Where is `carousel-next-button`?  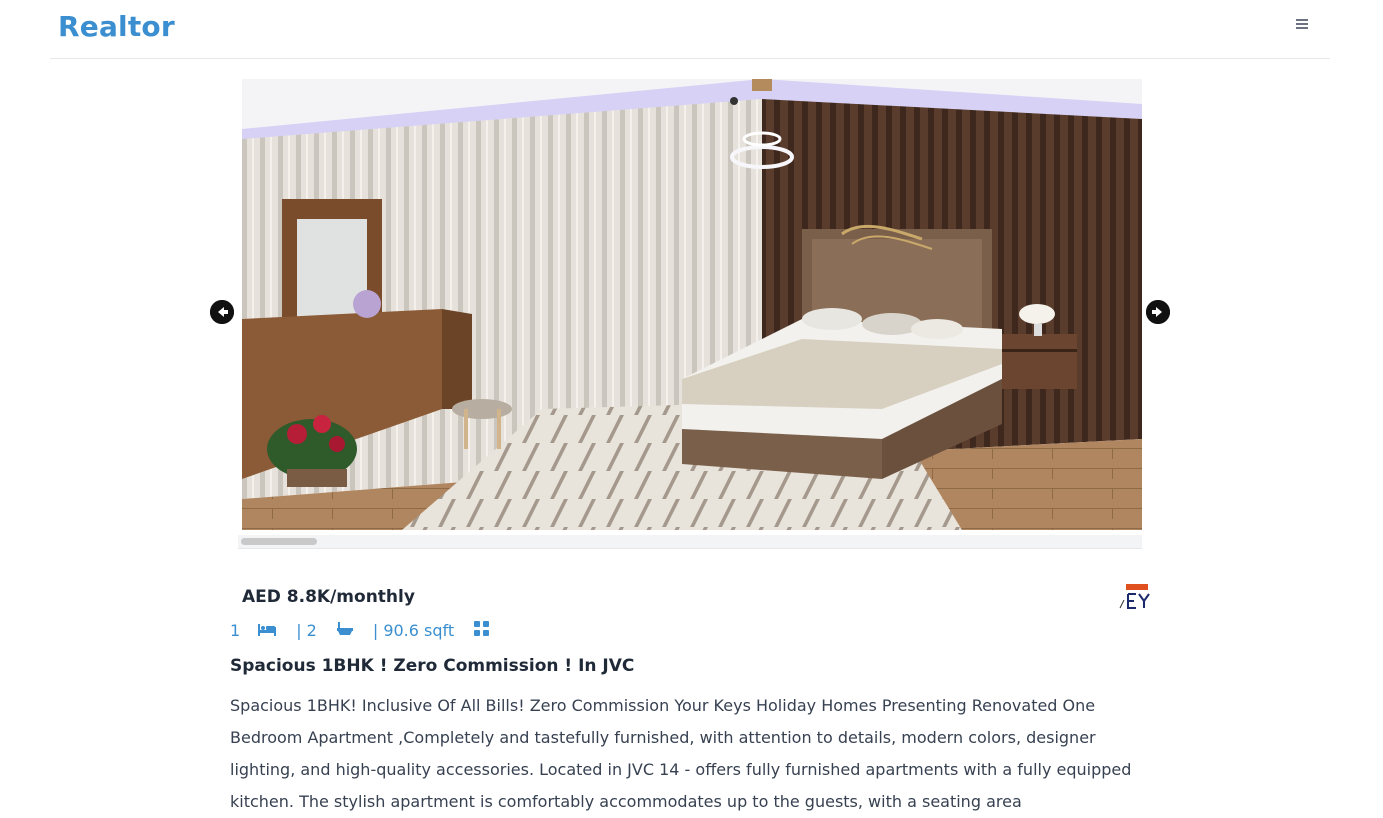
carousel-next-button is located at coordinates (1158, 312).